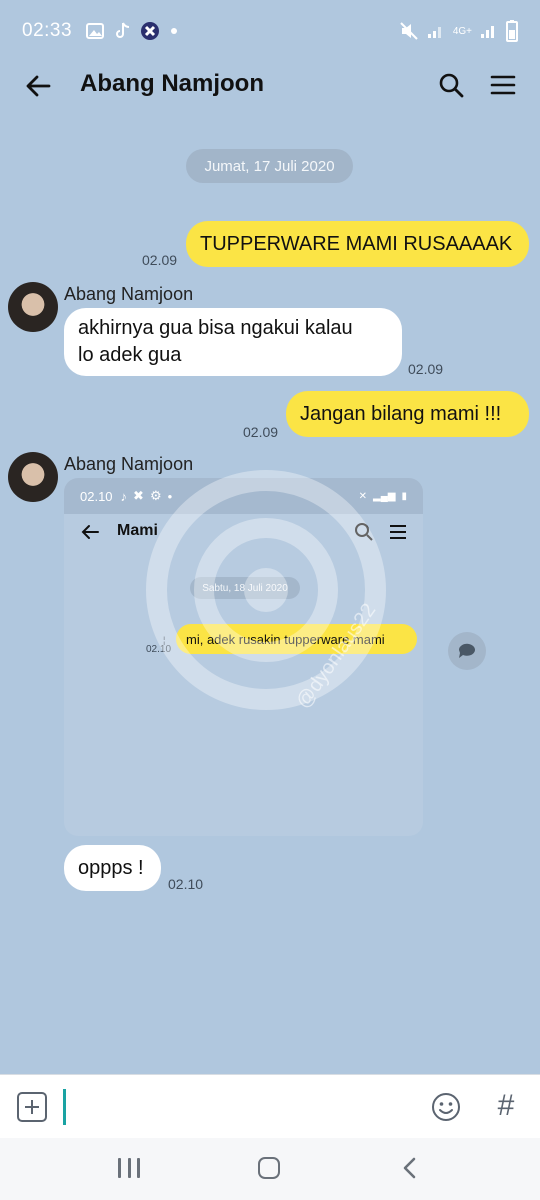  I want to click on message-input-bar: #, so click(270, 1106).